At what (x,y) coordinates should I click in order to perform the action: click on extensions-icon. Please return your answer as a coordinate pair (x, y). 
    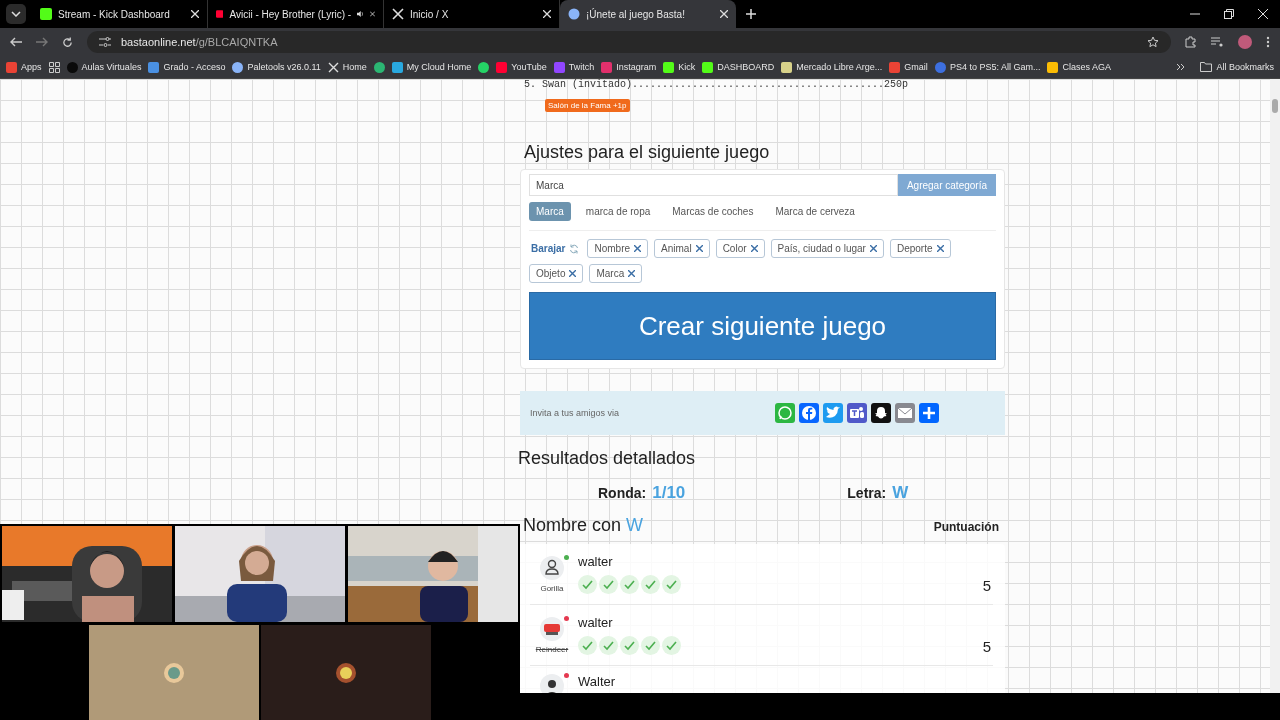
    Looking at the image, I should click on (1191, 42).